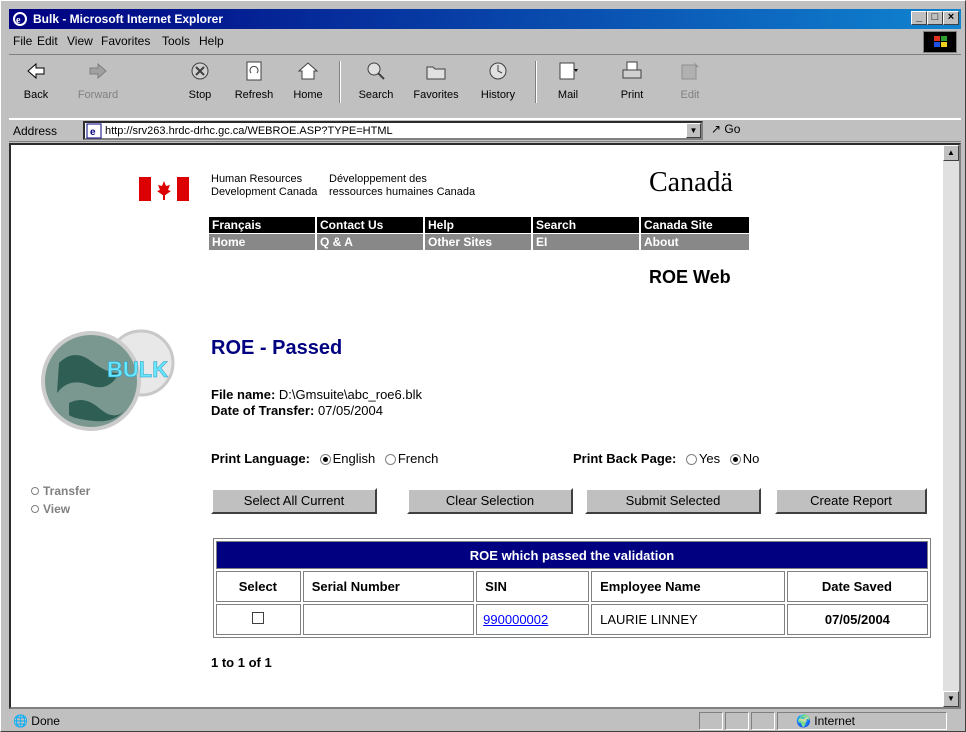  I want to click on header-sin: SIN, so click(533, 586).